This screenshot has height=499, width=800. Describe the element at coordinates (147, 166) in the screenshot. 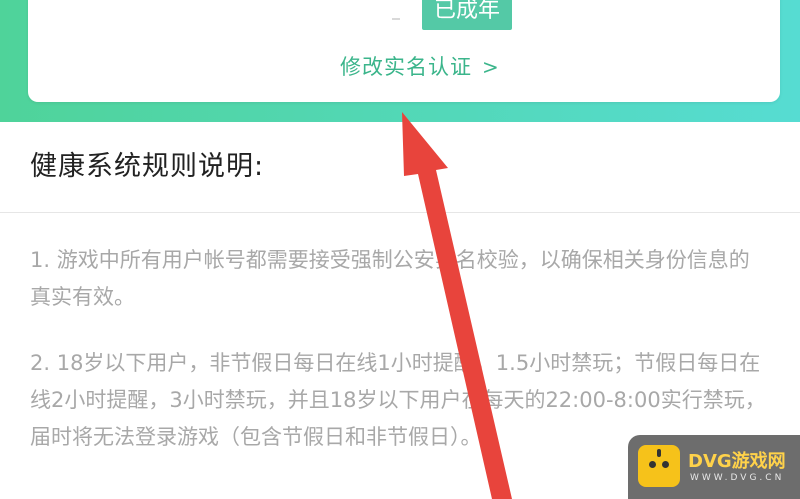

I see `health-rules-title: 健康系统规则说明:` at that location.